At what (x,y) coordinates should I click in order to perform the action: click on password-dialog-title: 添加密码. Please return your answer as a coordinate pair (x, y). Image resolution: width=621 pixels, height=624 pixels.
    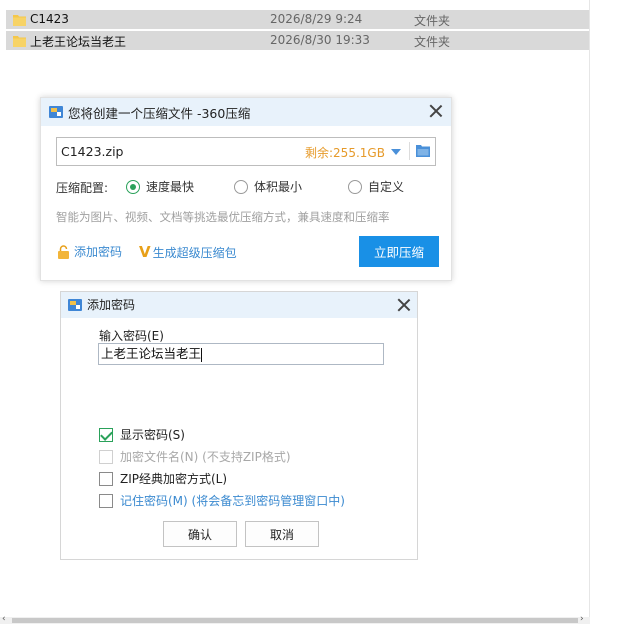
    Looking at the image, I should click on (111, 305).